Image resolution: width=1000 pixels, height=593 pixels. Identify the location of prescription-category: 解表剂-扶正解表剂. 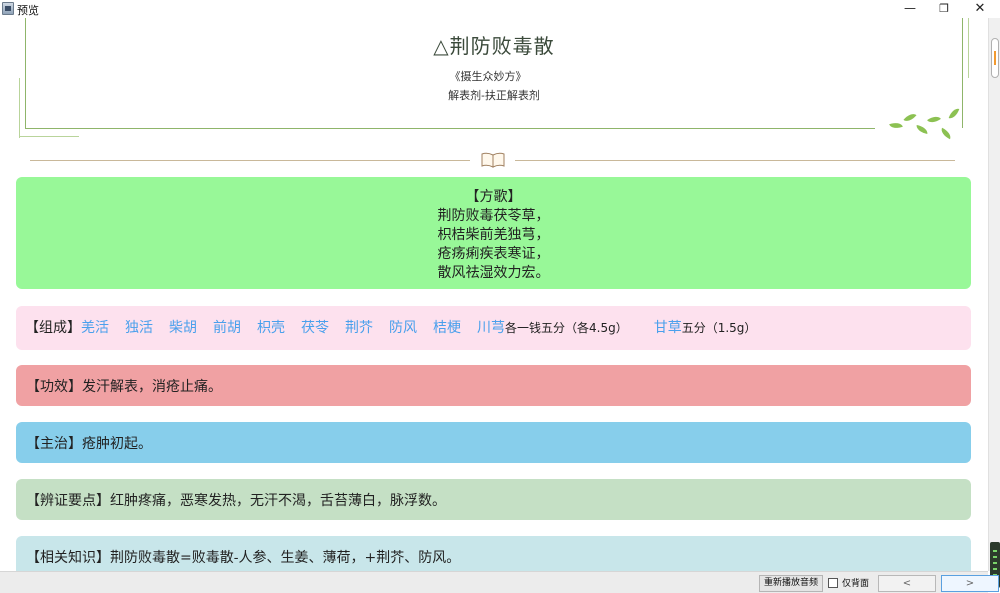
(494, 95).